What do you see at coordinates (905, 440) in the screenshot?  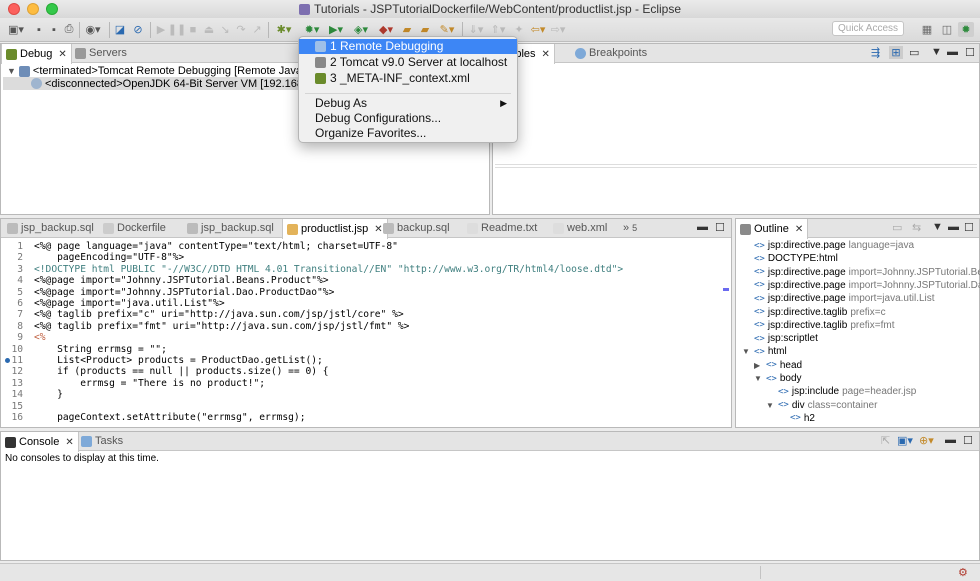 I see `display-console-icon: ▣▾` at bounding box center [905, 440].